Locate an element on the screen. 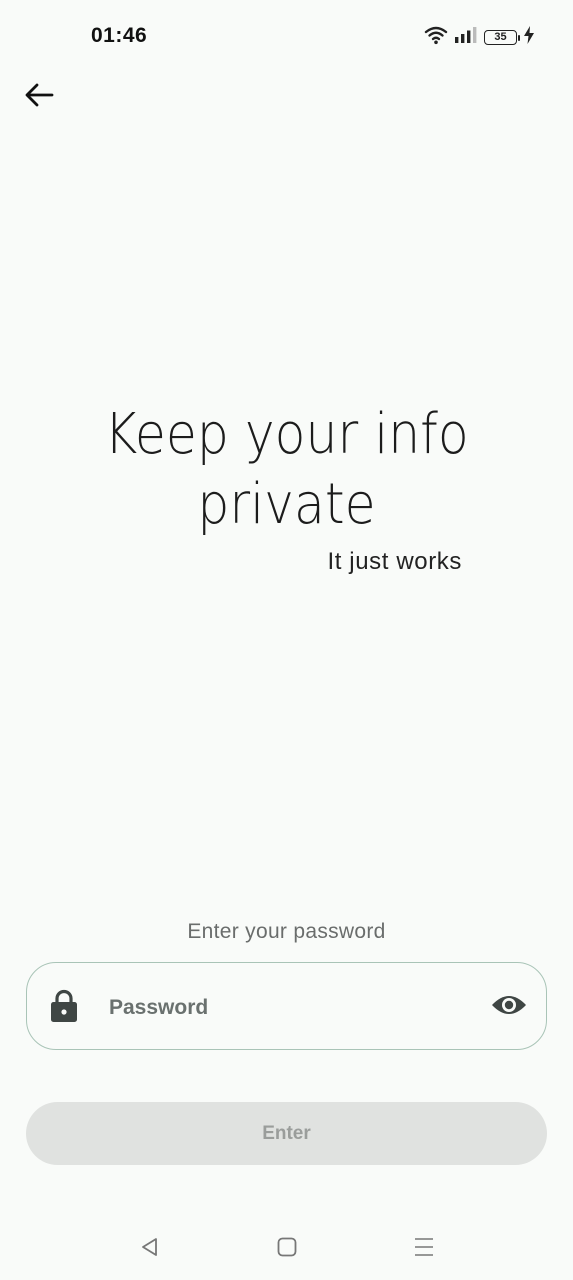  back-button is located at coordinates (39, 97).